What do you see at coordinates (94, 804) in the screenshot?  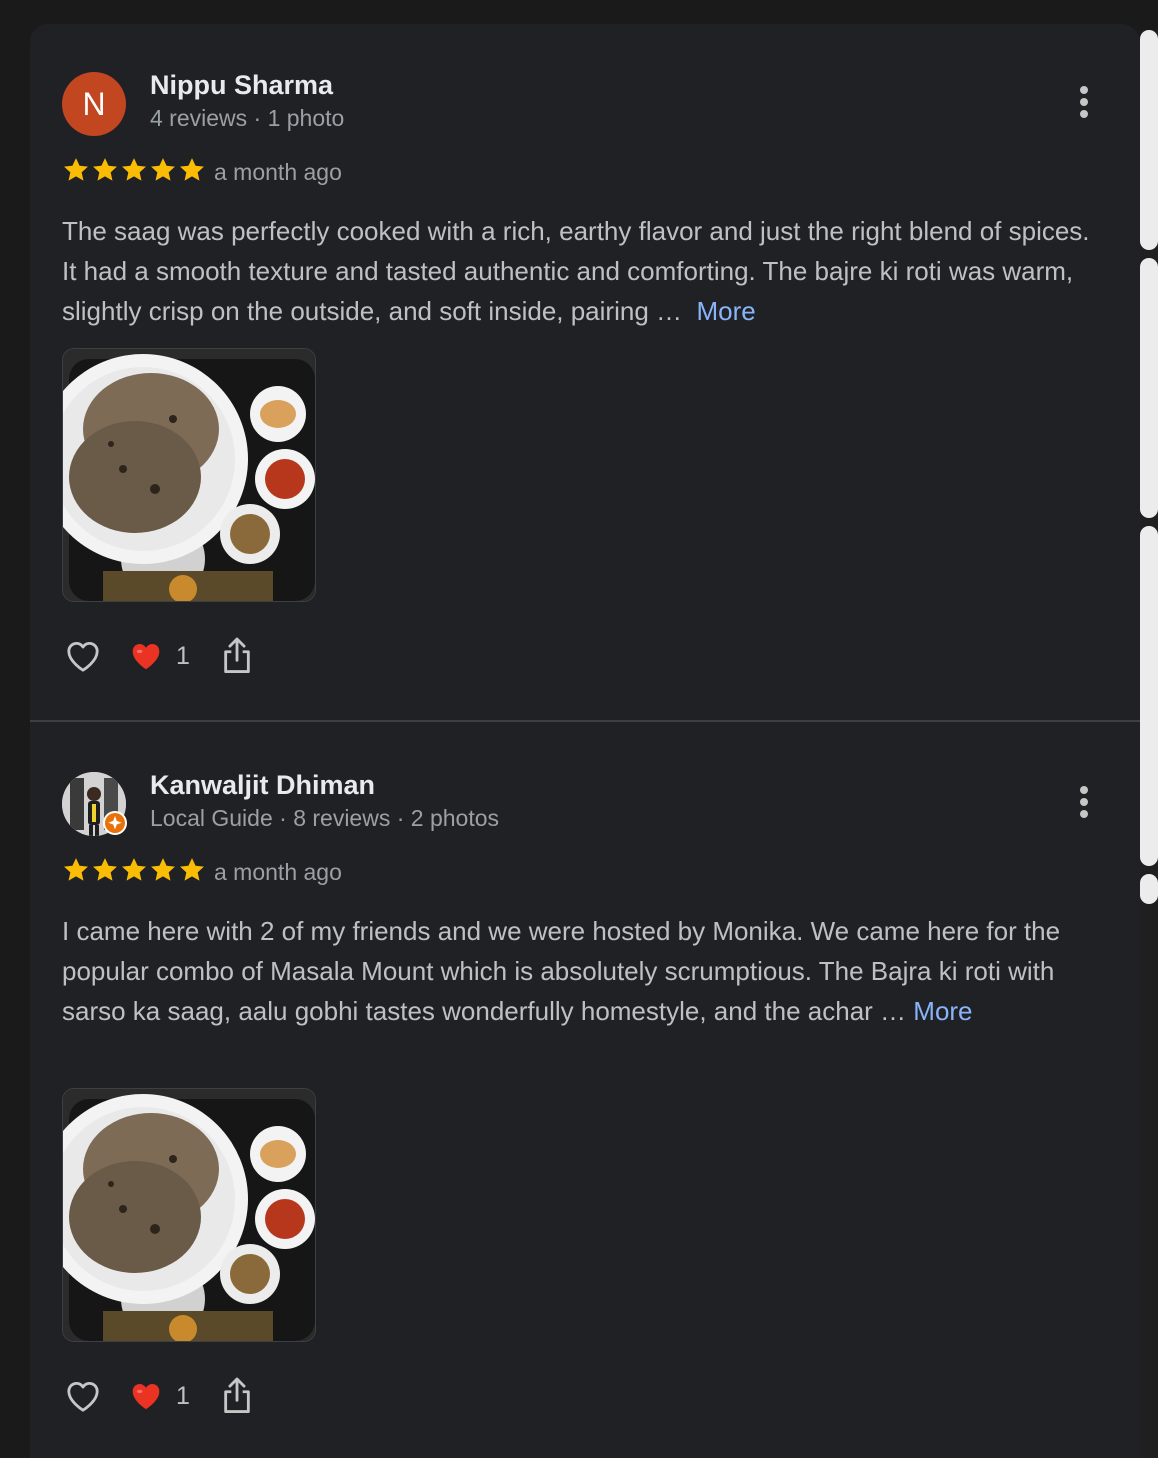 I see `avatar` at bounding box center [94, 804].